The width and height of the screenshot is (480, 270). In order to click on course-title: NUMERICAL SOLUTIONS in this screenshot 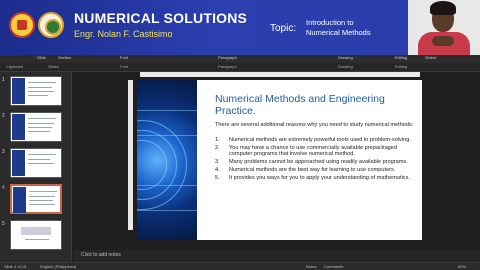, I will do `click(161, 18)`.